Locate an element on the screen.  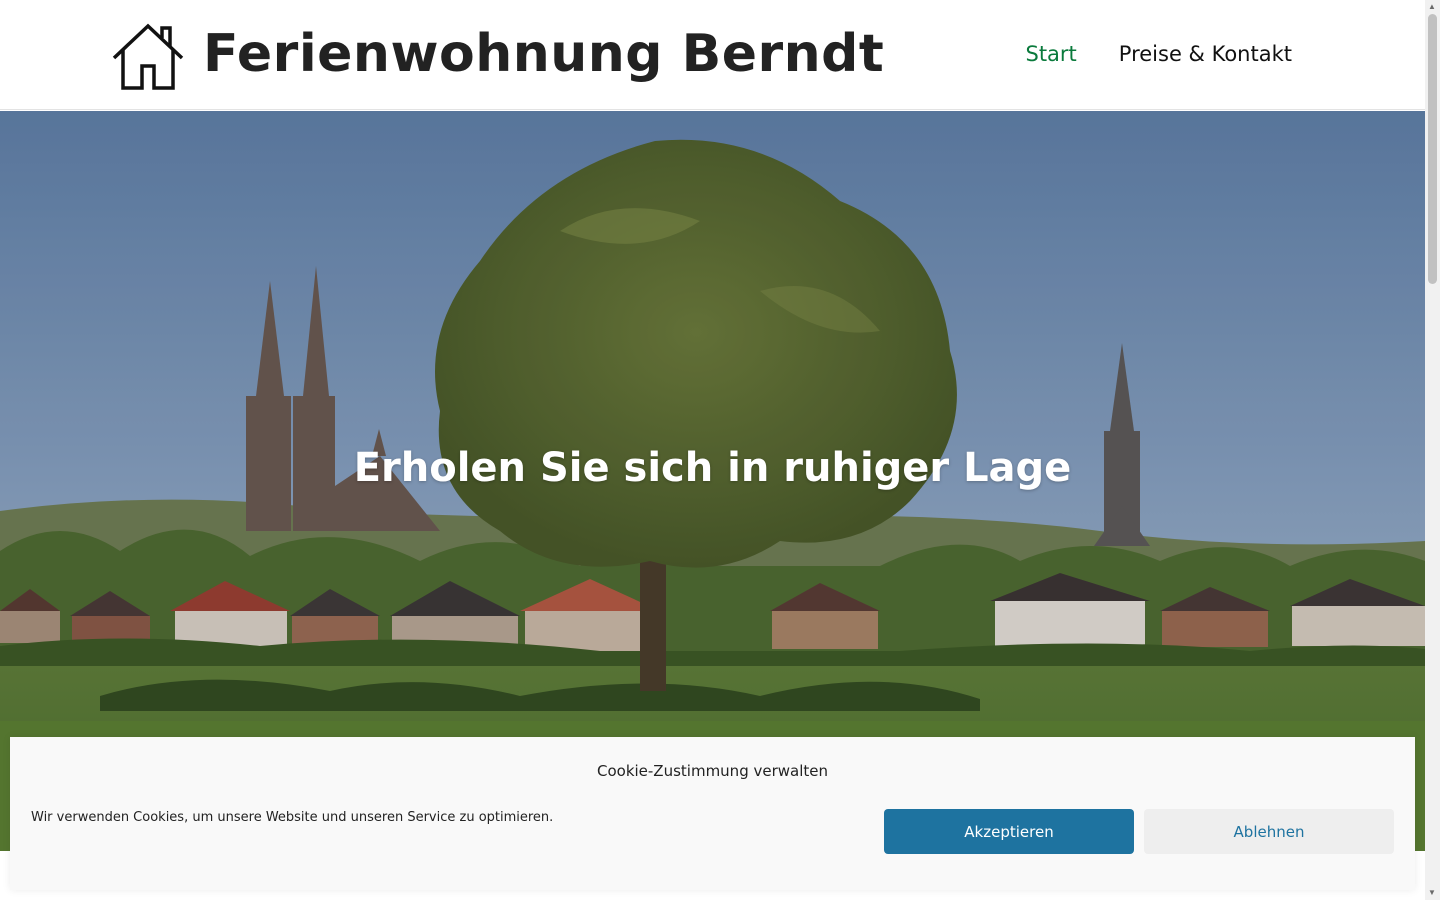
house-icon is located at coordinates (148, 56).